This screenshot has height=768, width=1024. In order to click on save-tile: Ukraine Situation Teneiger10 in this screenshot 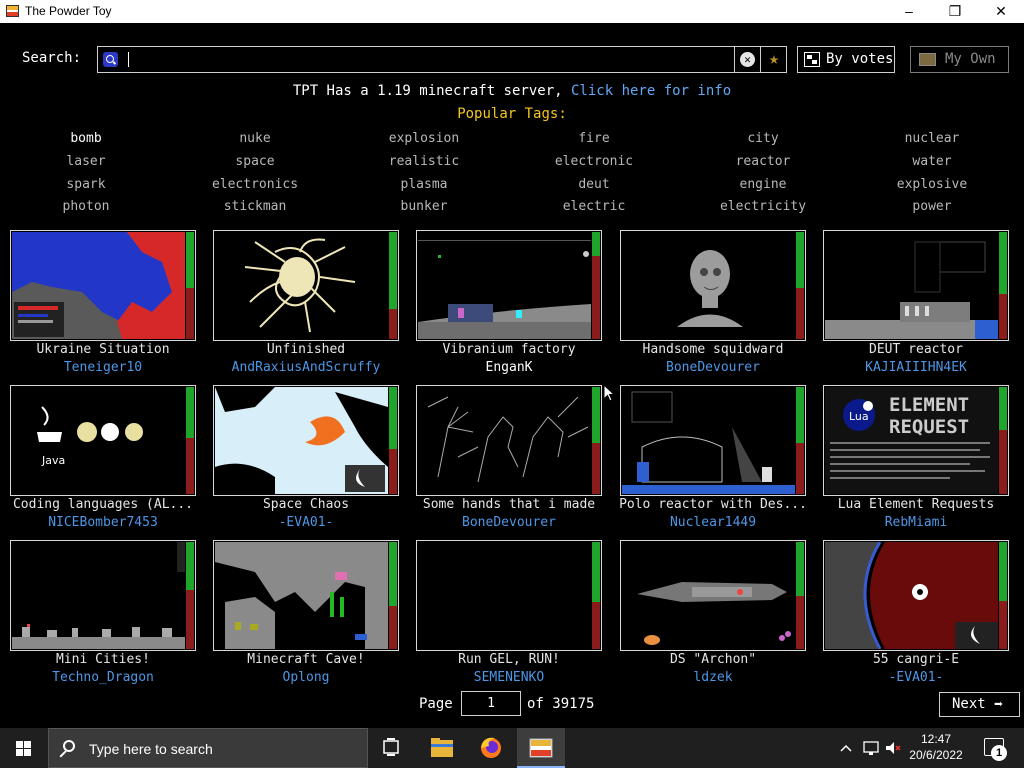, I will do `click(103, 305)`.